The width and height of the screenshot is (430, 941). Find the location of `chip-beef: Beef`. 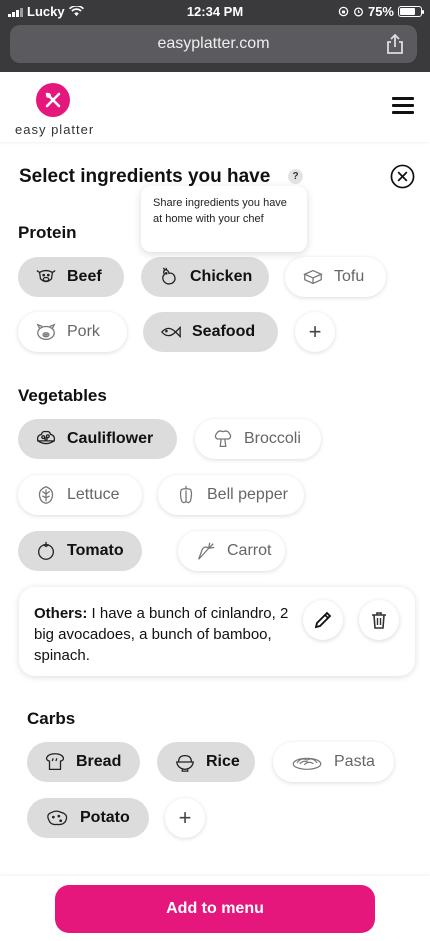

chip-beef: Beef is located at coordinates (71, 277).